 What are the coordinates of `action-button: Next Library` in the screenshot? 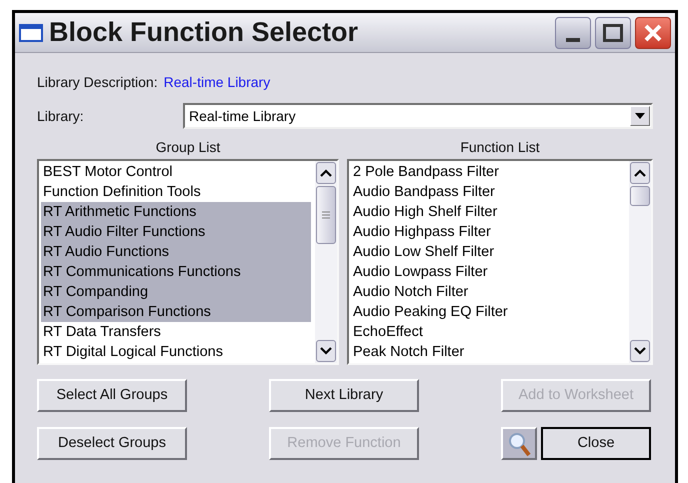 It's located at (344, 395).